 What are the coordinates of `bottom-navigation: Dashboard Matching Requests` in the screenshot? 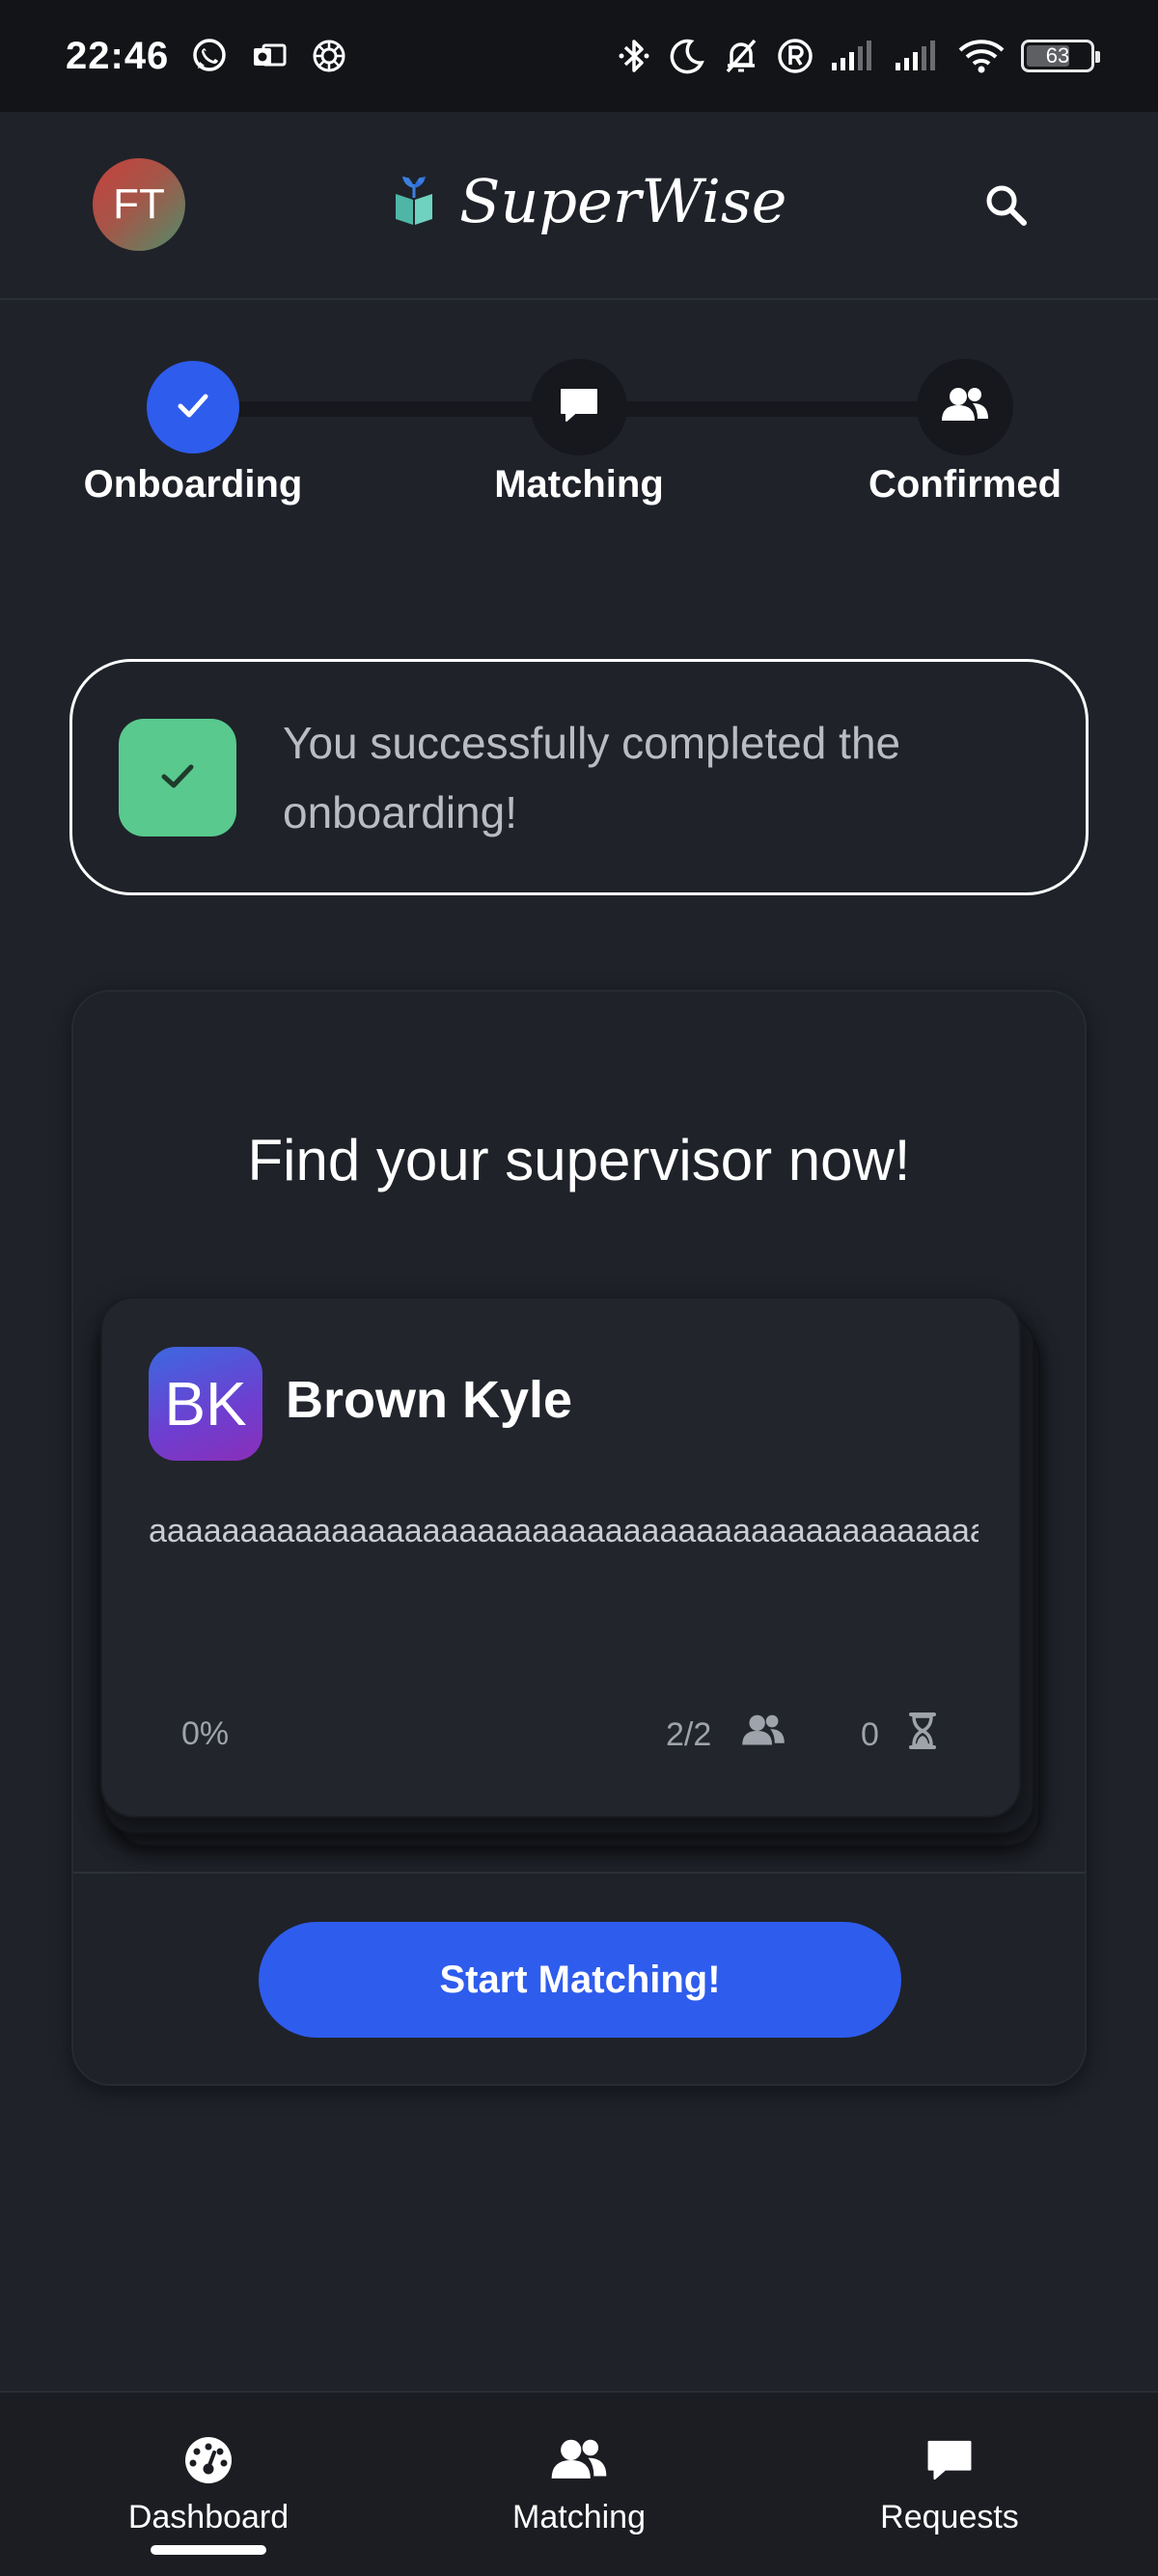 It's located at (579, 2483).